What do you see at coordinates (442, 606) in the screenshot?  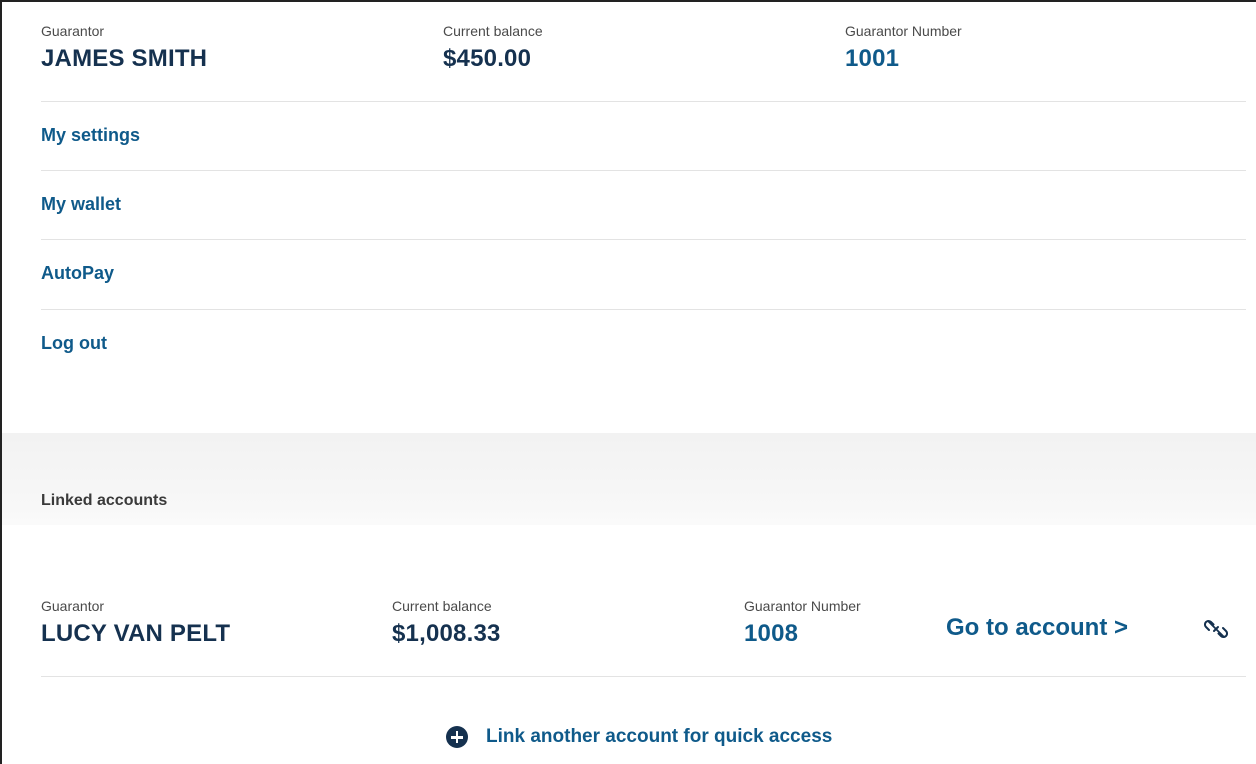 I see `linked-balance-label: Current balance` at bounding box center [442, 606].